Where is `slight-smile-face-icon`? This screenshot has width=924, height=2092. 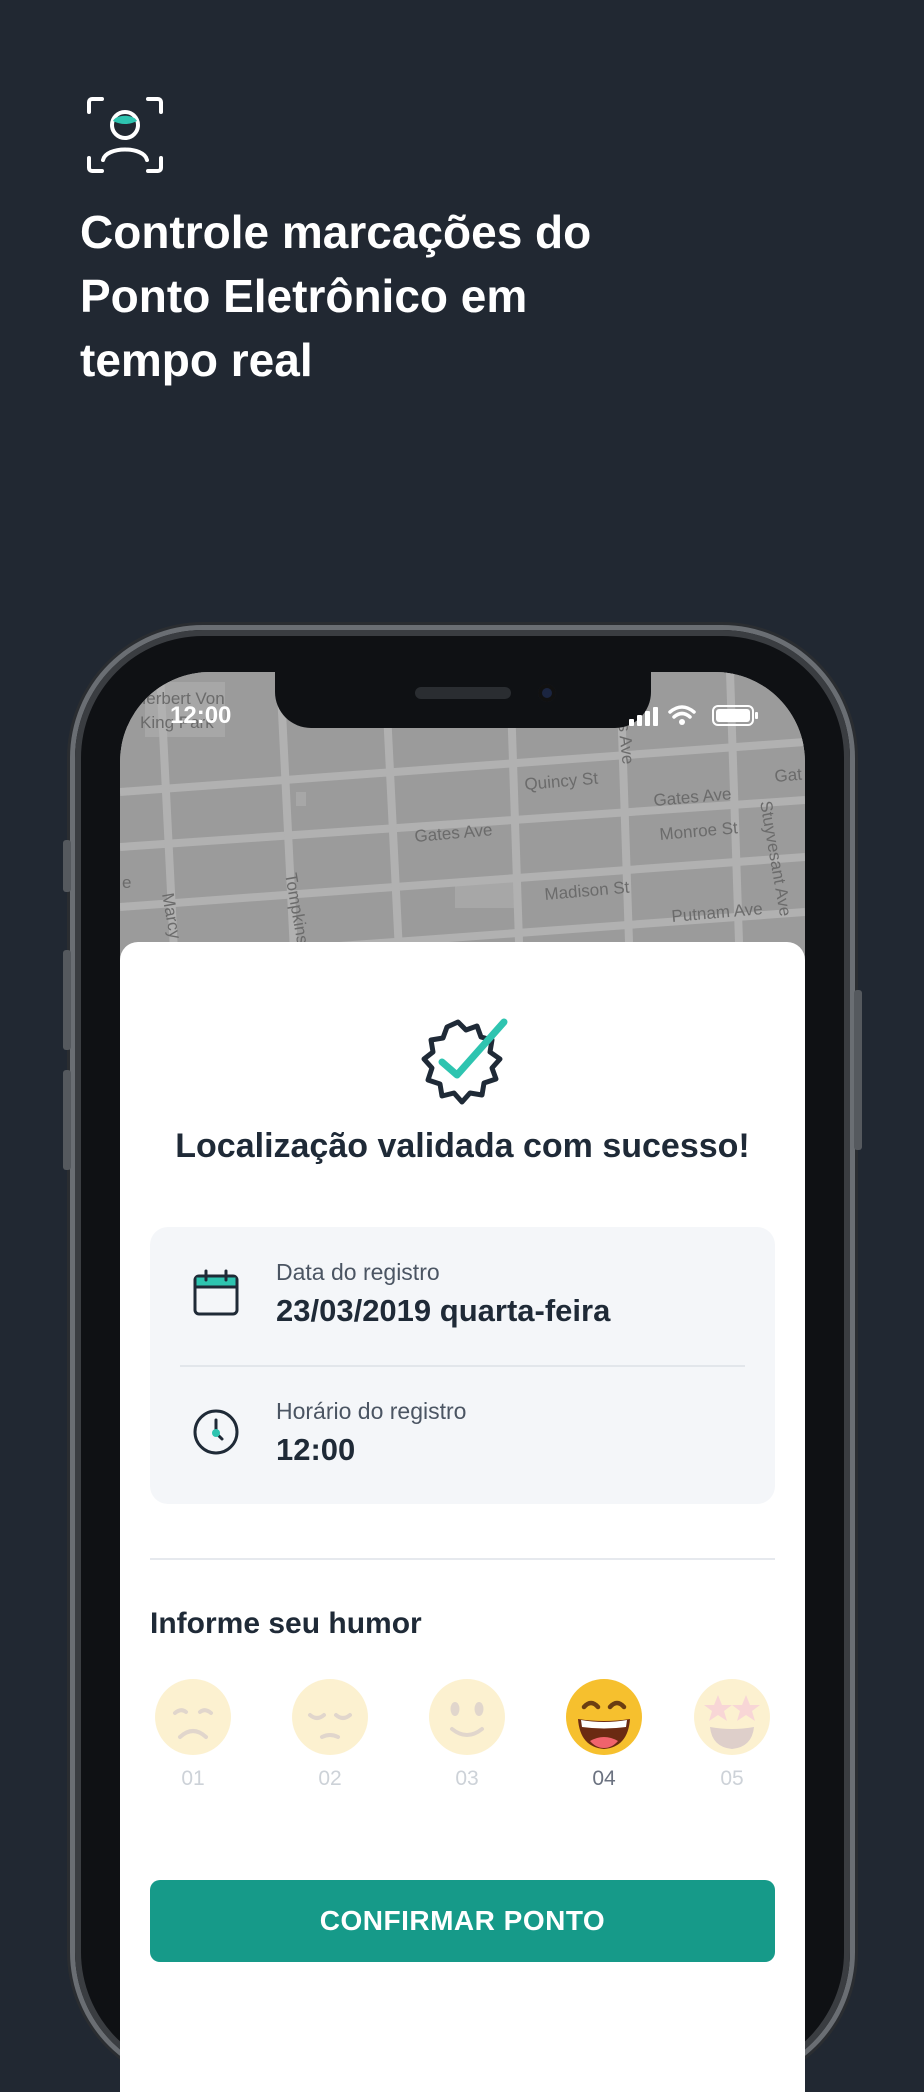 slight-smile-face-icon is located at coordinates (467, 1717).